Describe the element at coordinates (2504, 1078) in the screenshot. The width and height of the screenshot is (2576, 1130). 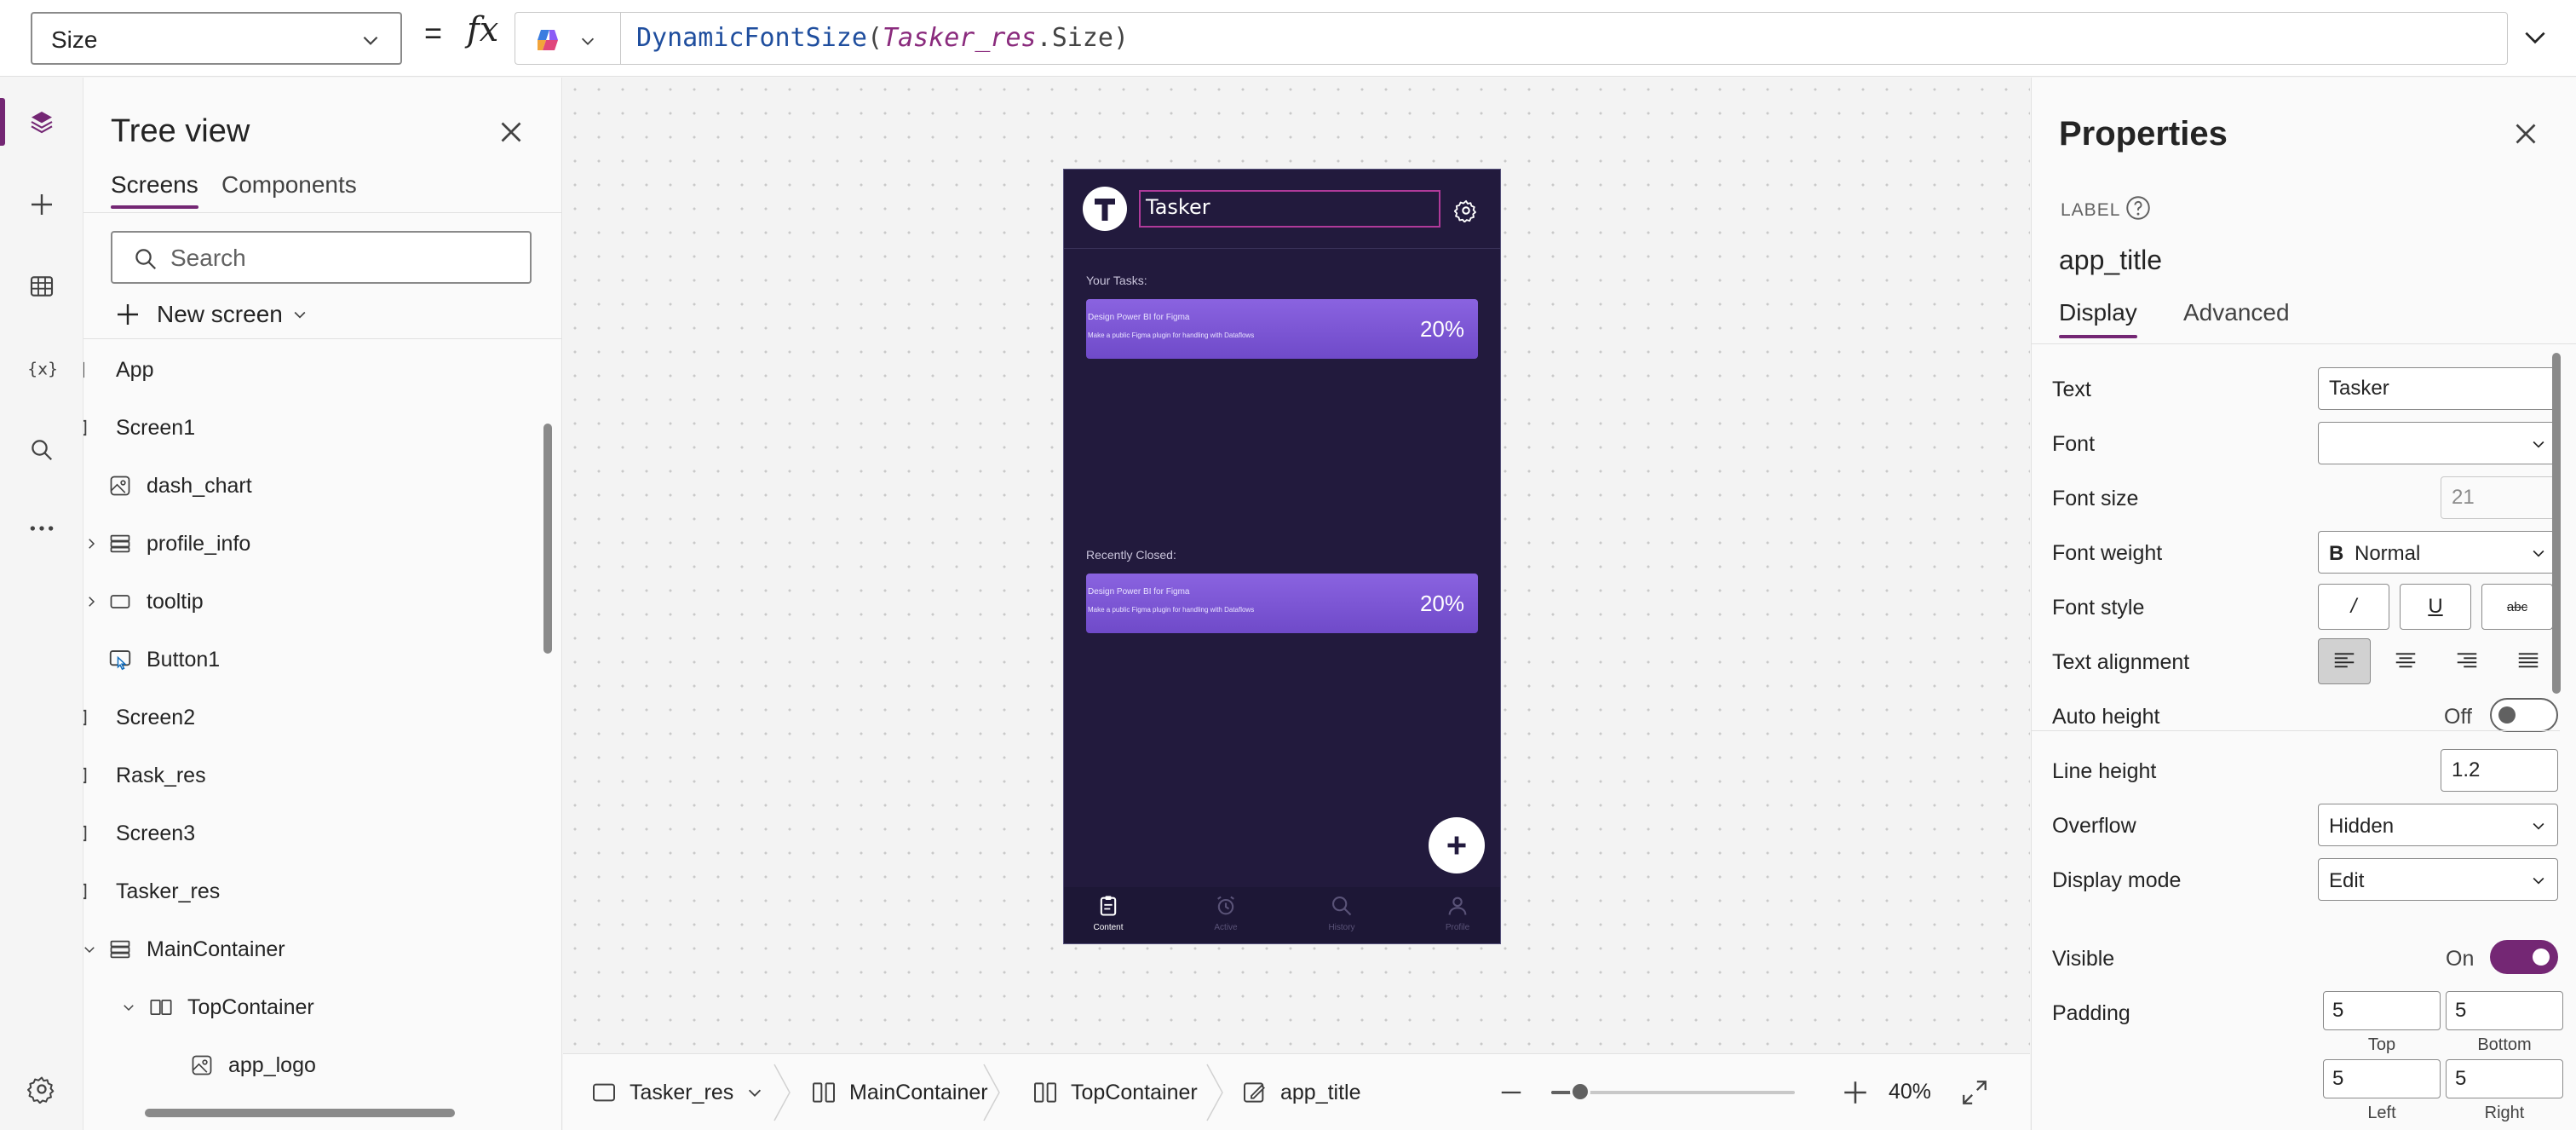
I see `padding-right-input: 5` at that location.